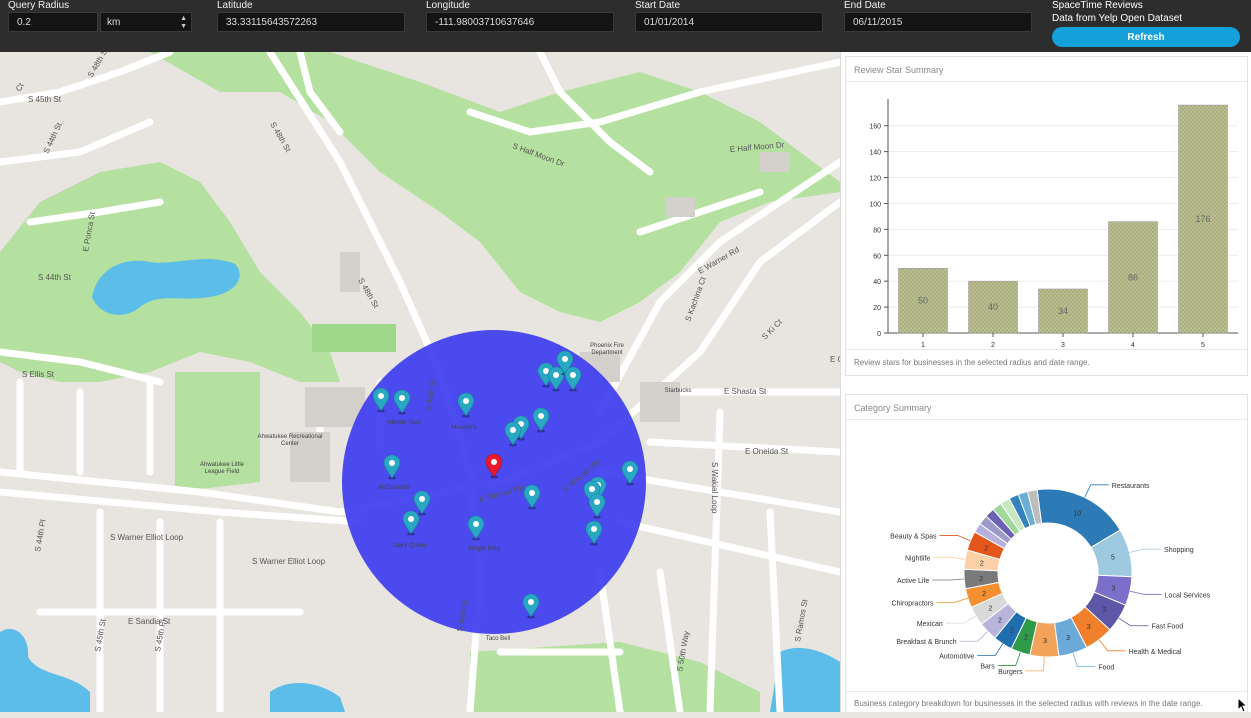  Describe the element at coordinates (45, 670) in the screenshot. I see `lake-south` at that location.